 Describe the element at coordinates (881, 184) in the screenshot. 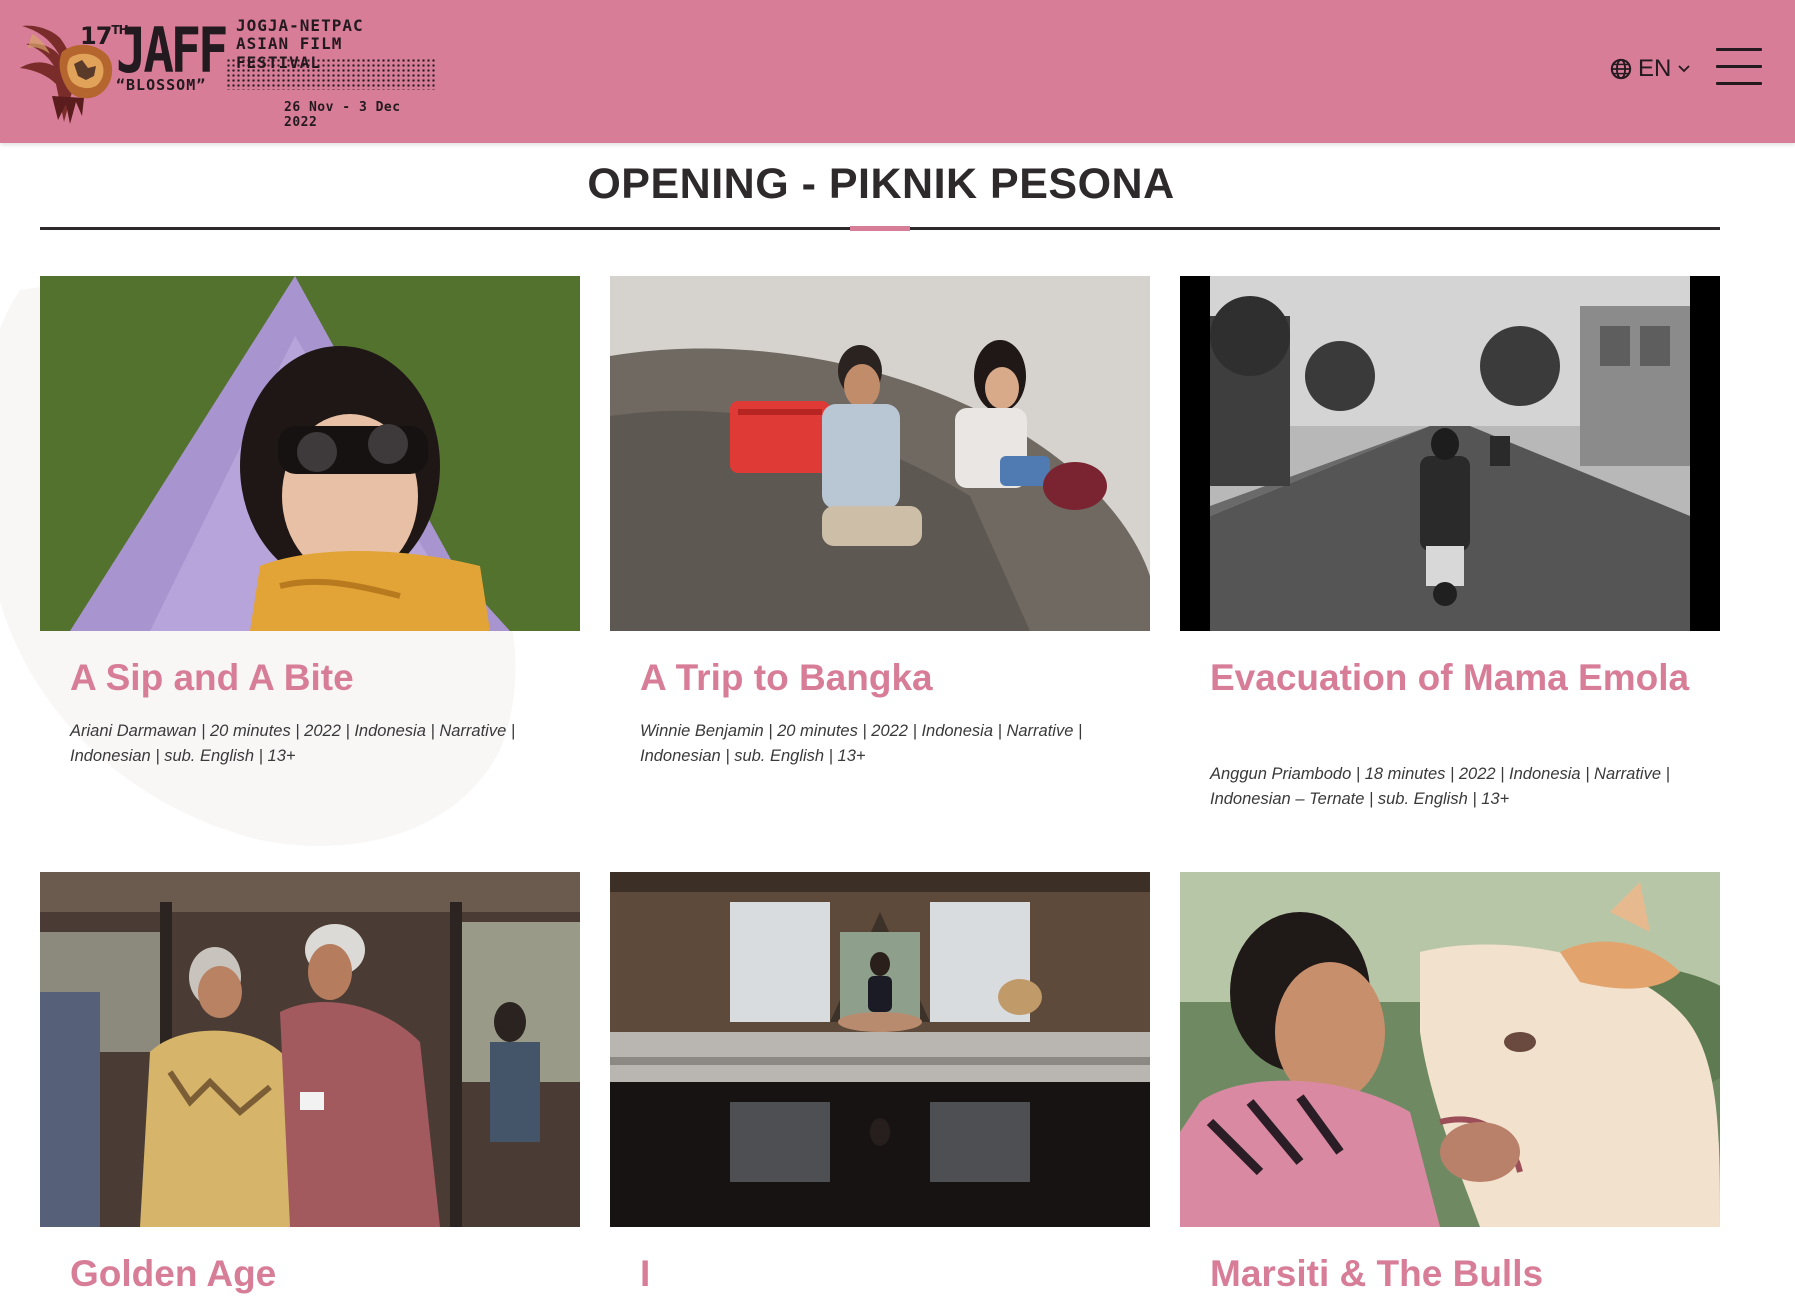

I see `page-title: OPENING - PIKNIK PESONA` at that location.